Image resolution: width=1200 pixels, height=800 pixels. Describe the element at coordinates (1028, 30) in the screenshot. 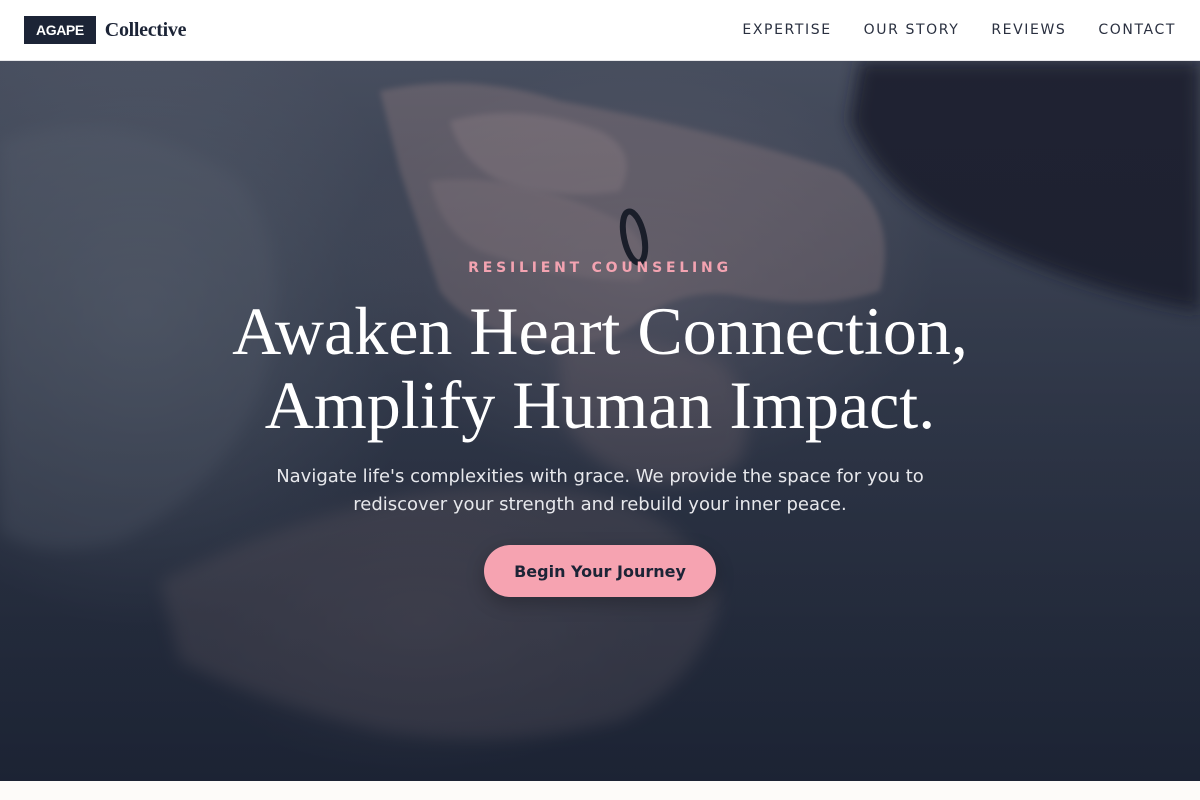

I see `nav-link-reviews: REVIEWS` at that location.